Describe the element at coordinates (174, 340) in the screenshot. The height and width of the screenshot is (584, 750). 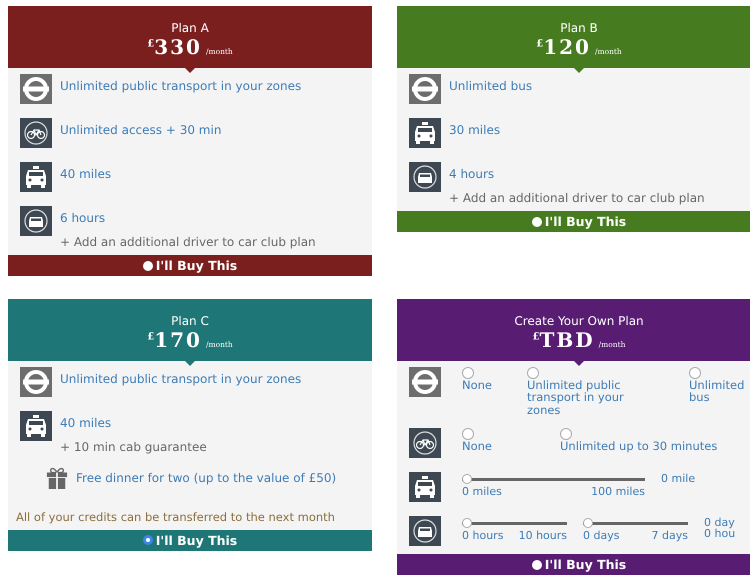
I see `plan-price: $^{£}$170` at that location.